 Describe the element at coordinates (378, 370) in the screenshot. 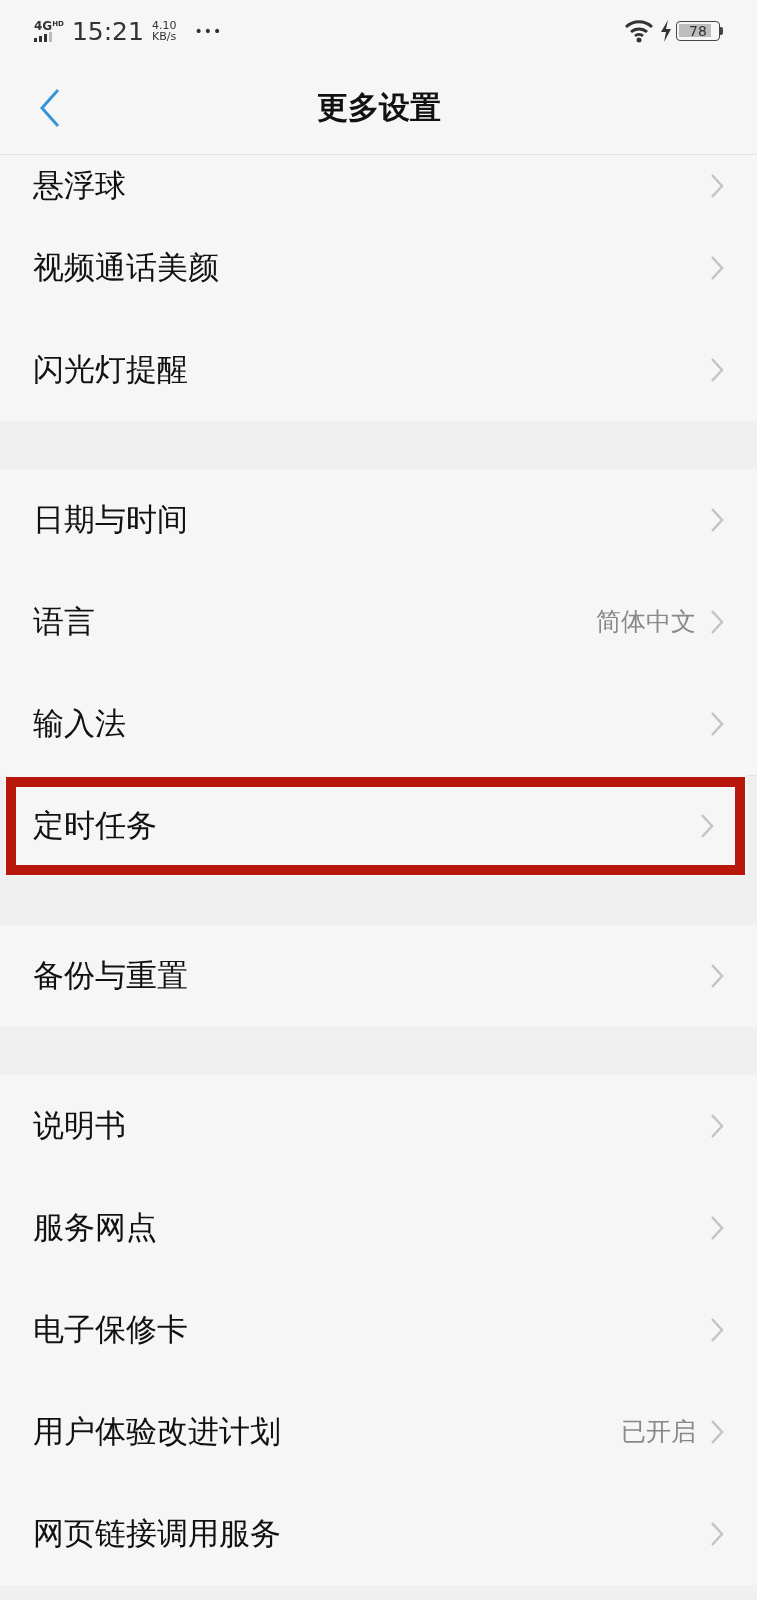

I see `settings-item: 闪光灯提醒` at that location.